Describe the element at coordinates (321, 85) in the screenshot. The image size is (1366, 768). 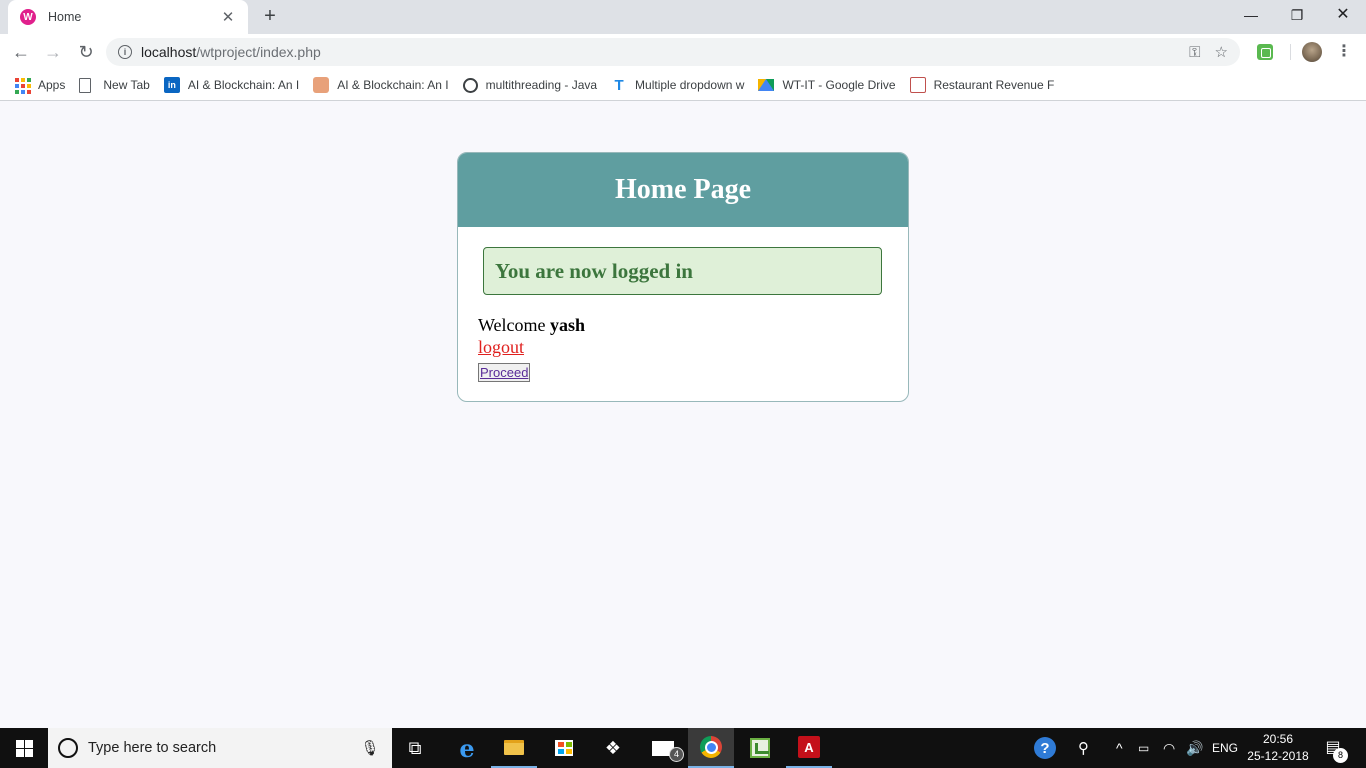
I see `avatar-icon` at that location.